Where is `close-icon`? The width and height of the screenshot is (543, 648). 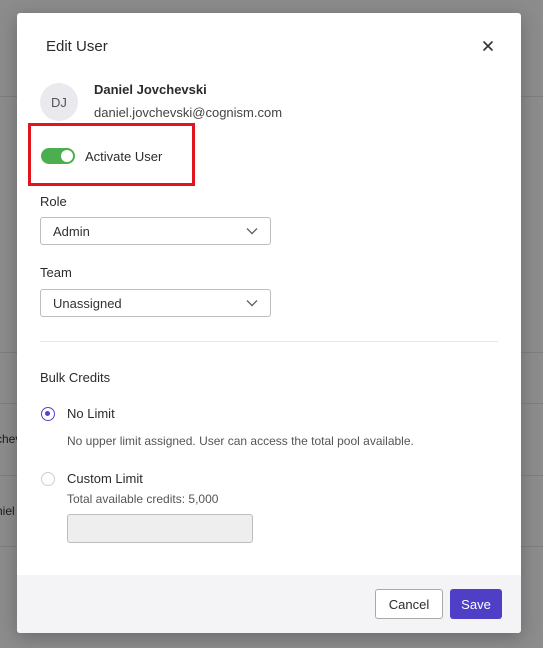 close-icon is located at coordinates (488, 46).